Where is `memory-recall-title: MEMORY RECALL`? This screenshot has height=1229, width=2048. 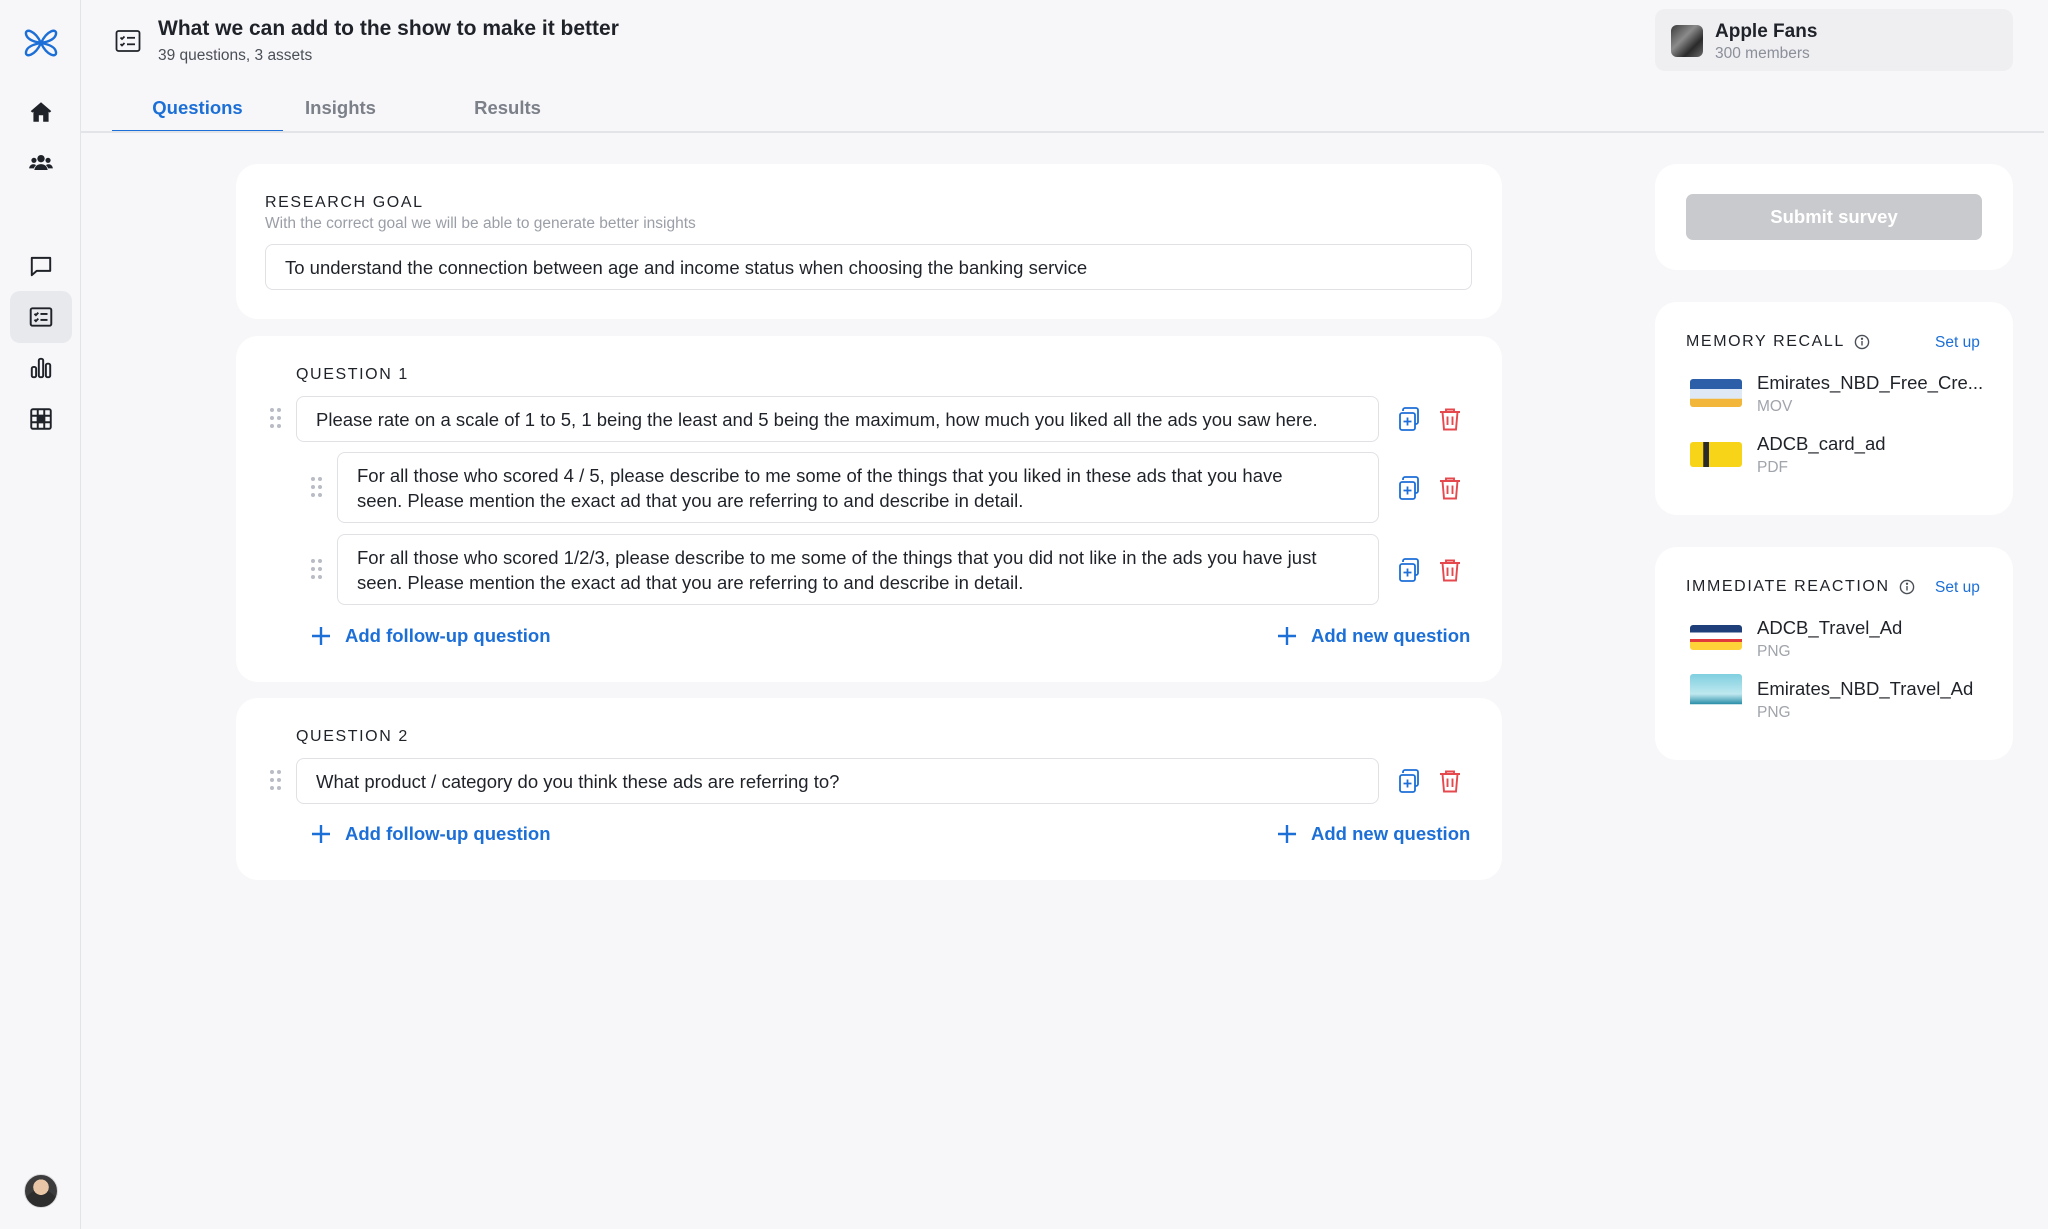
memory-recall-title: MEMORY RECALL is located at coordinates (1778, 342).